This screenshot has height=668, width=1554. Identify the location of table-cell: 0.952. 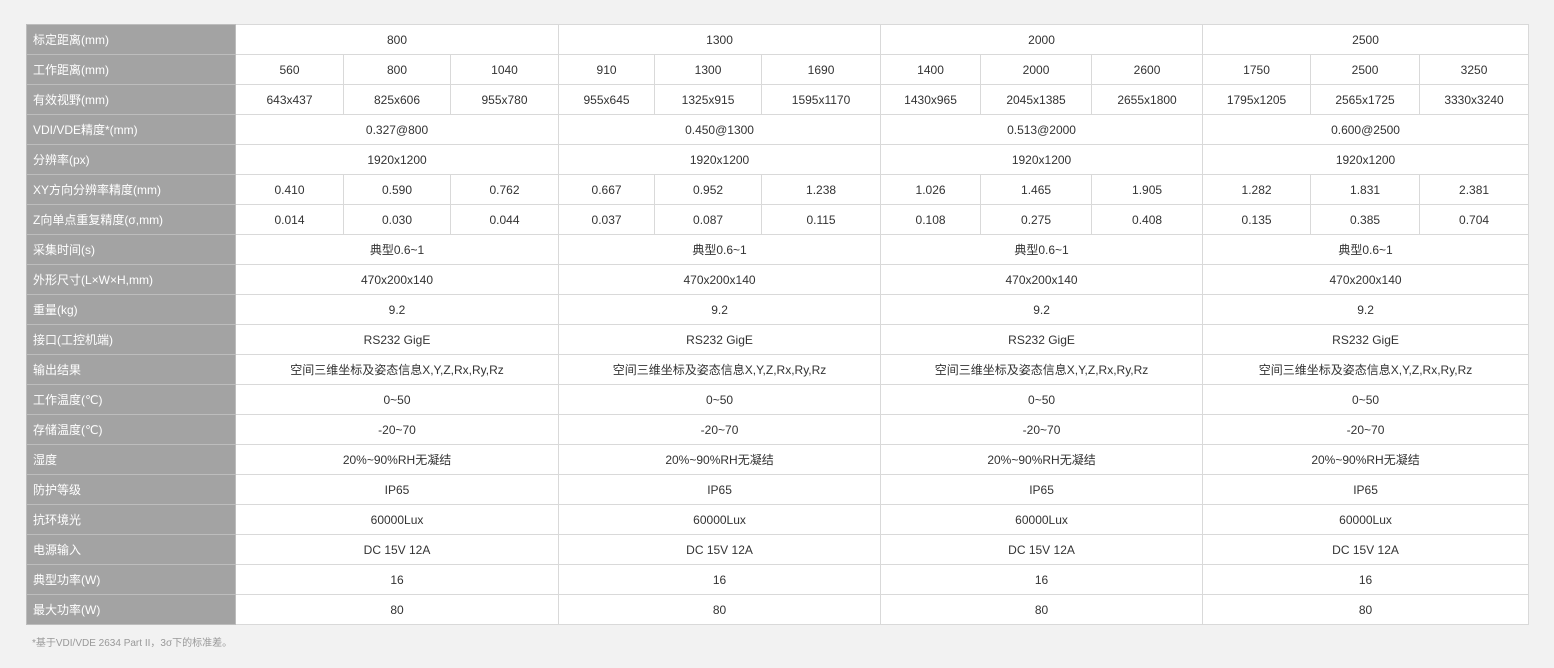
(708, 189).